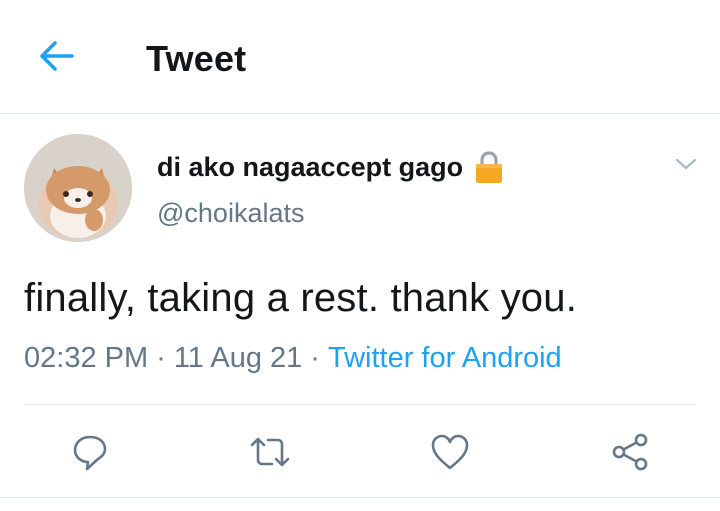  I want to click on share-icon, so click(630, 452).